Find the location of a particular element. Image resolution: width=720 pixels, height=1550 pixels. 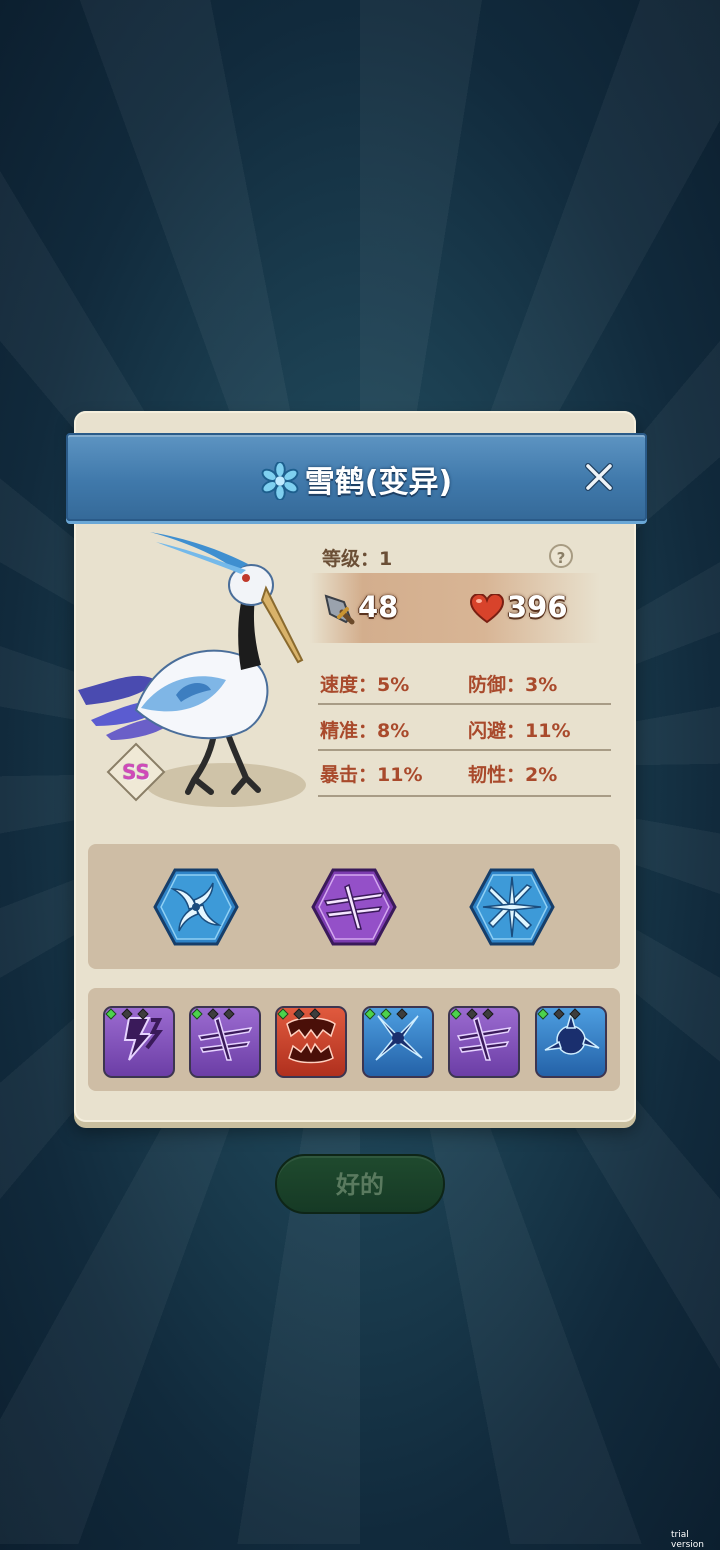

toughness-stat: 韧性：2% is located at coordinates (513, 775).